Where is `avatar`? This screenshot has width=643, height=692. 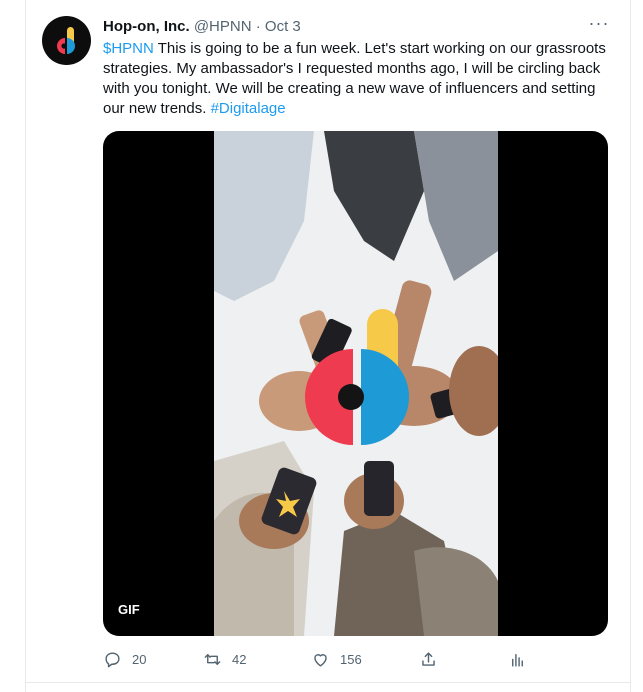
avatar is located at coordinates (66, 40).